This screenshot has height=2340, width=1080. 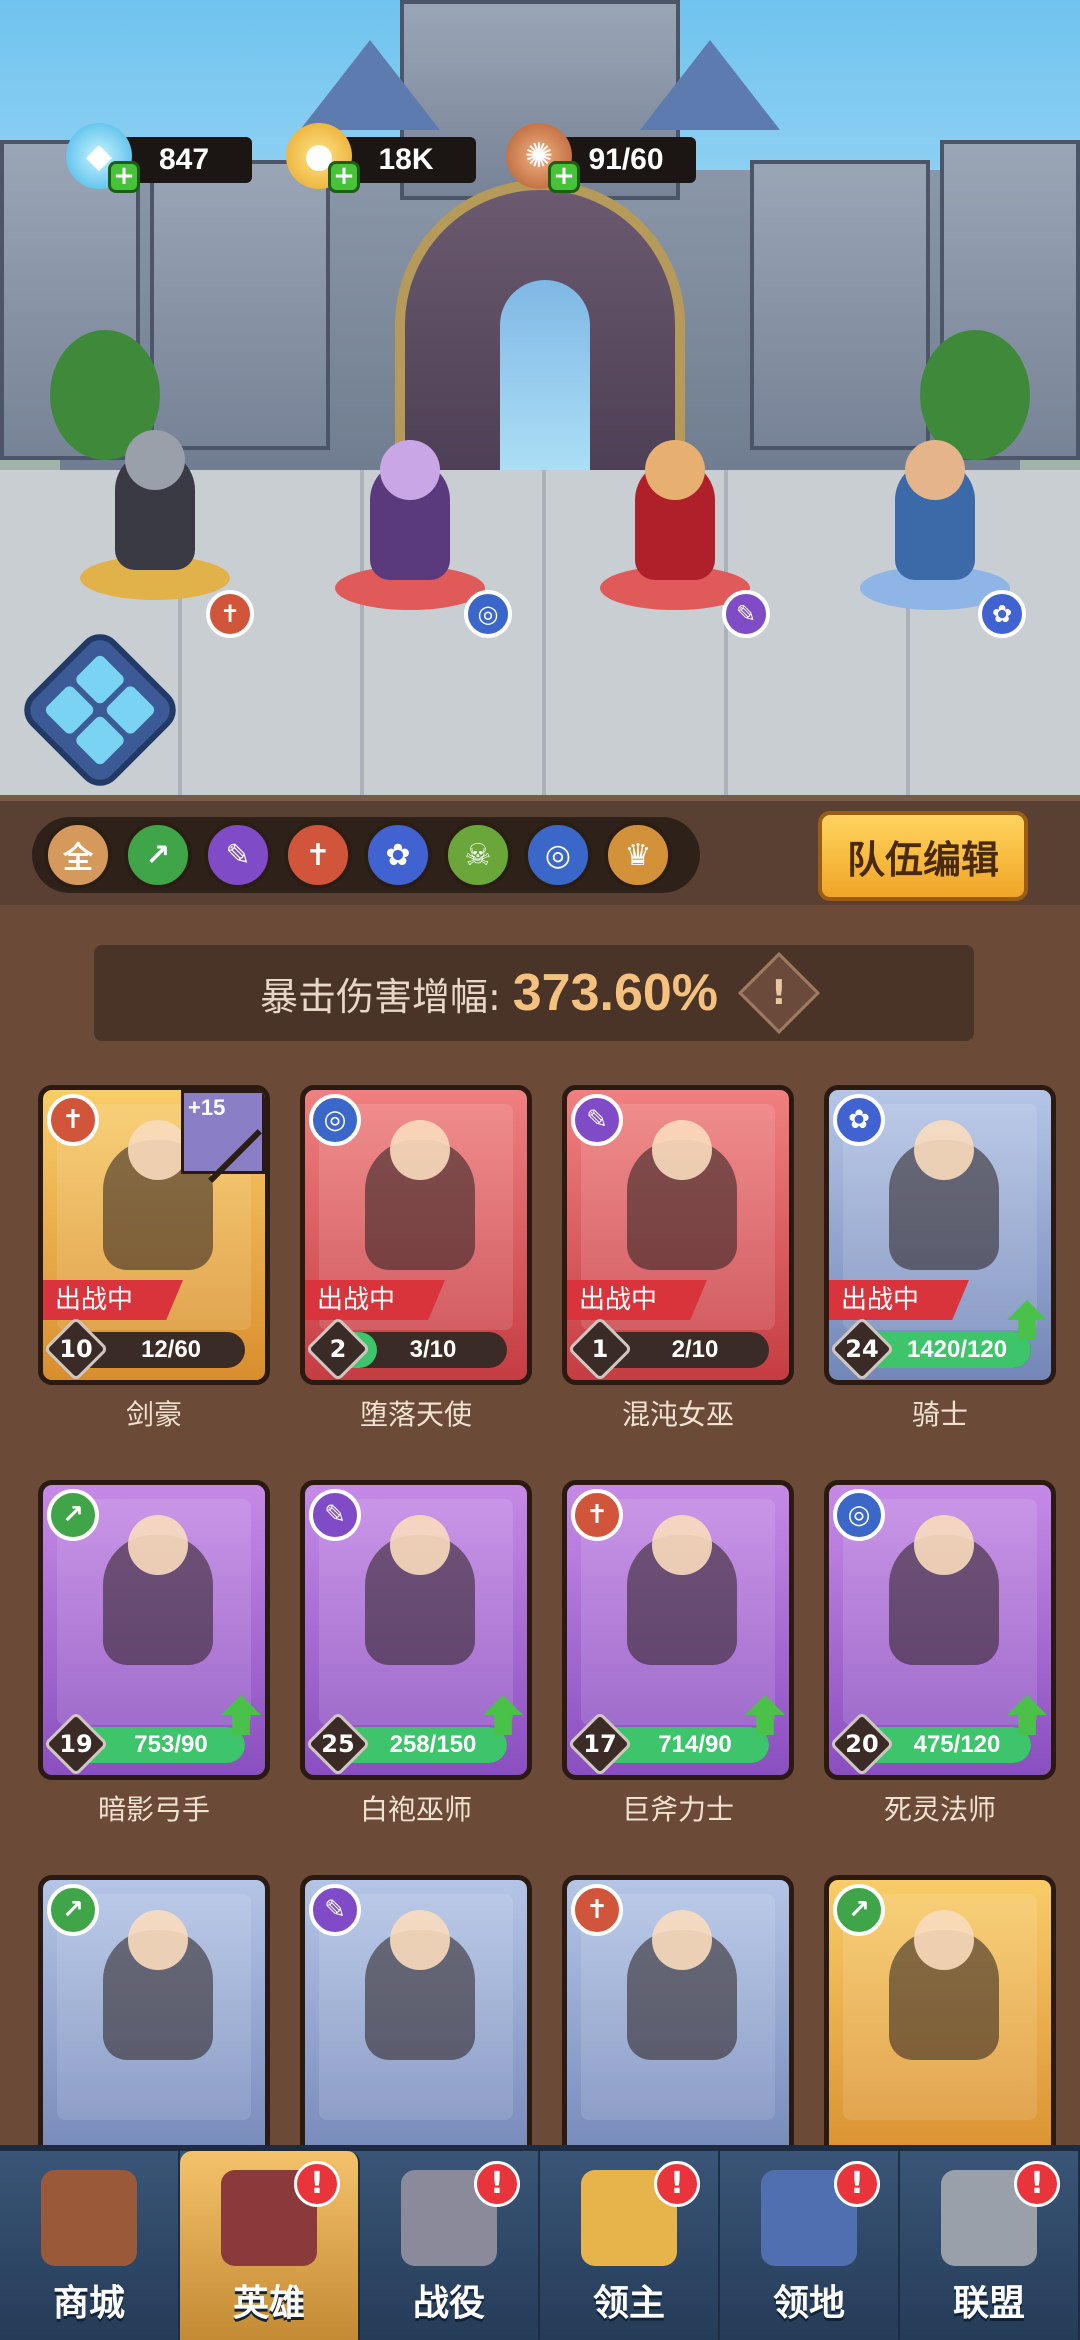 What do you see at coordinates (380, 996) in the screenshot?
I see `crit-damage-label: 暴击伤害增幅:` at bounding box center [380, 996].